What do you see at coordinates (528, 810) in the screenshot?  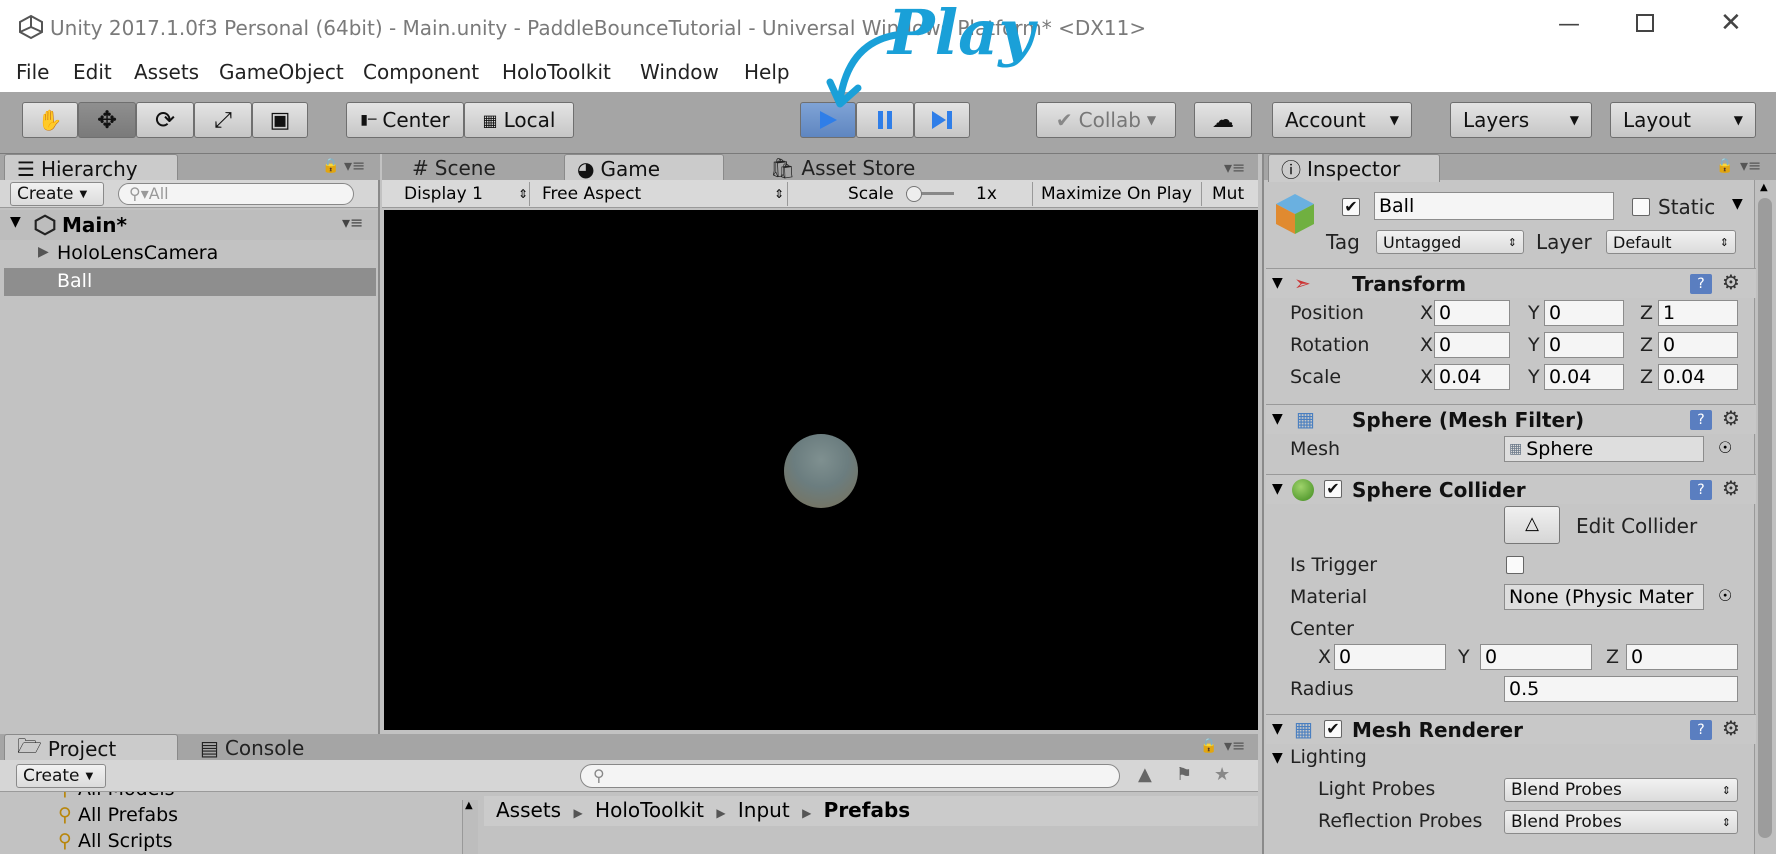 I see `breadcrumb-item: Assets` at bounding box center [528, 810].